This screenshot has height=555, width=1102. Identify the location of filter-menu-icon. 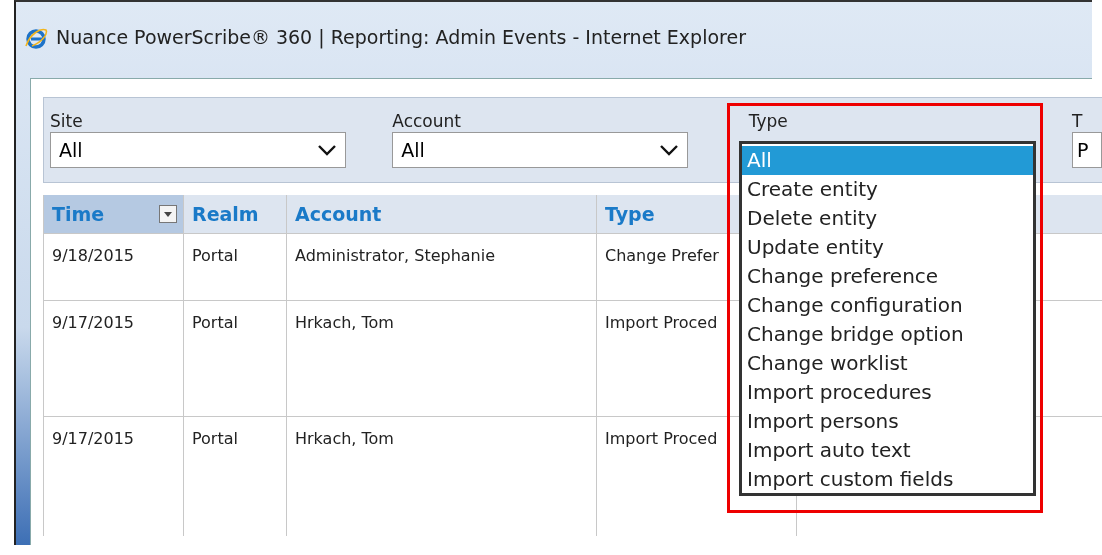
(168, 214).